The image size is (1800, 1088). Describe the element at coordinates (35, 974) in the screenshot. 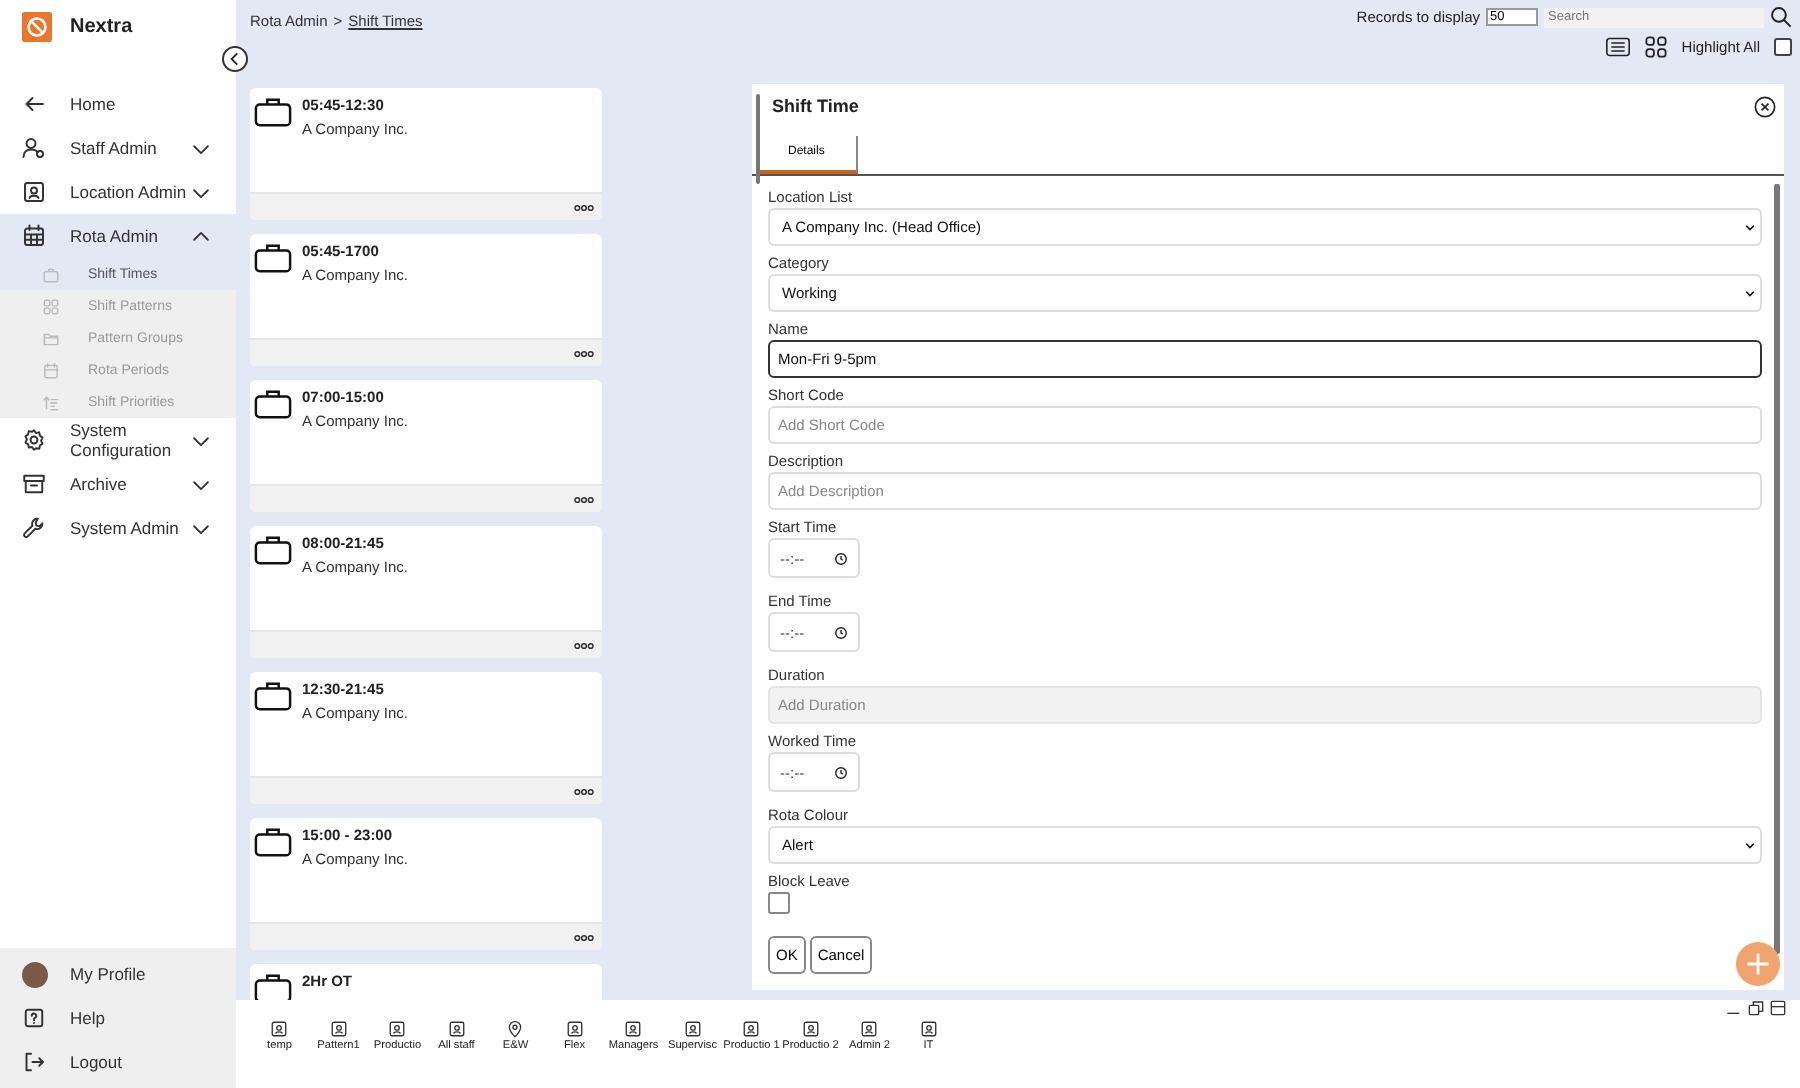

I see `avatar-icon` at that location.